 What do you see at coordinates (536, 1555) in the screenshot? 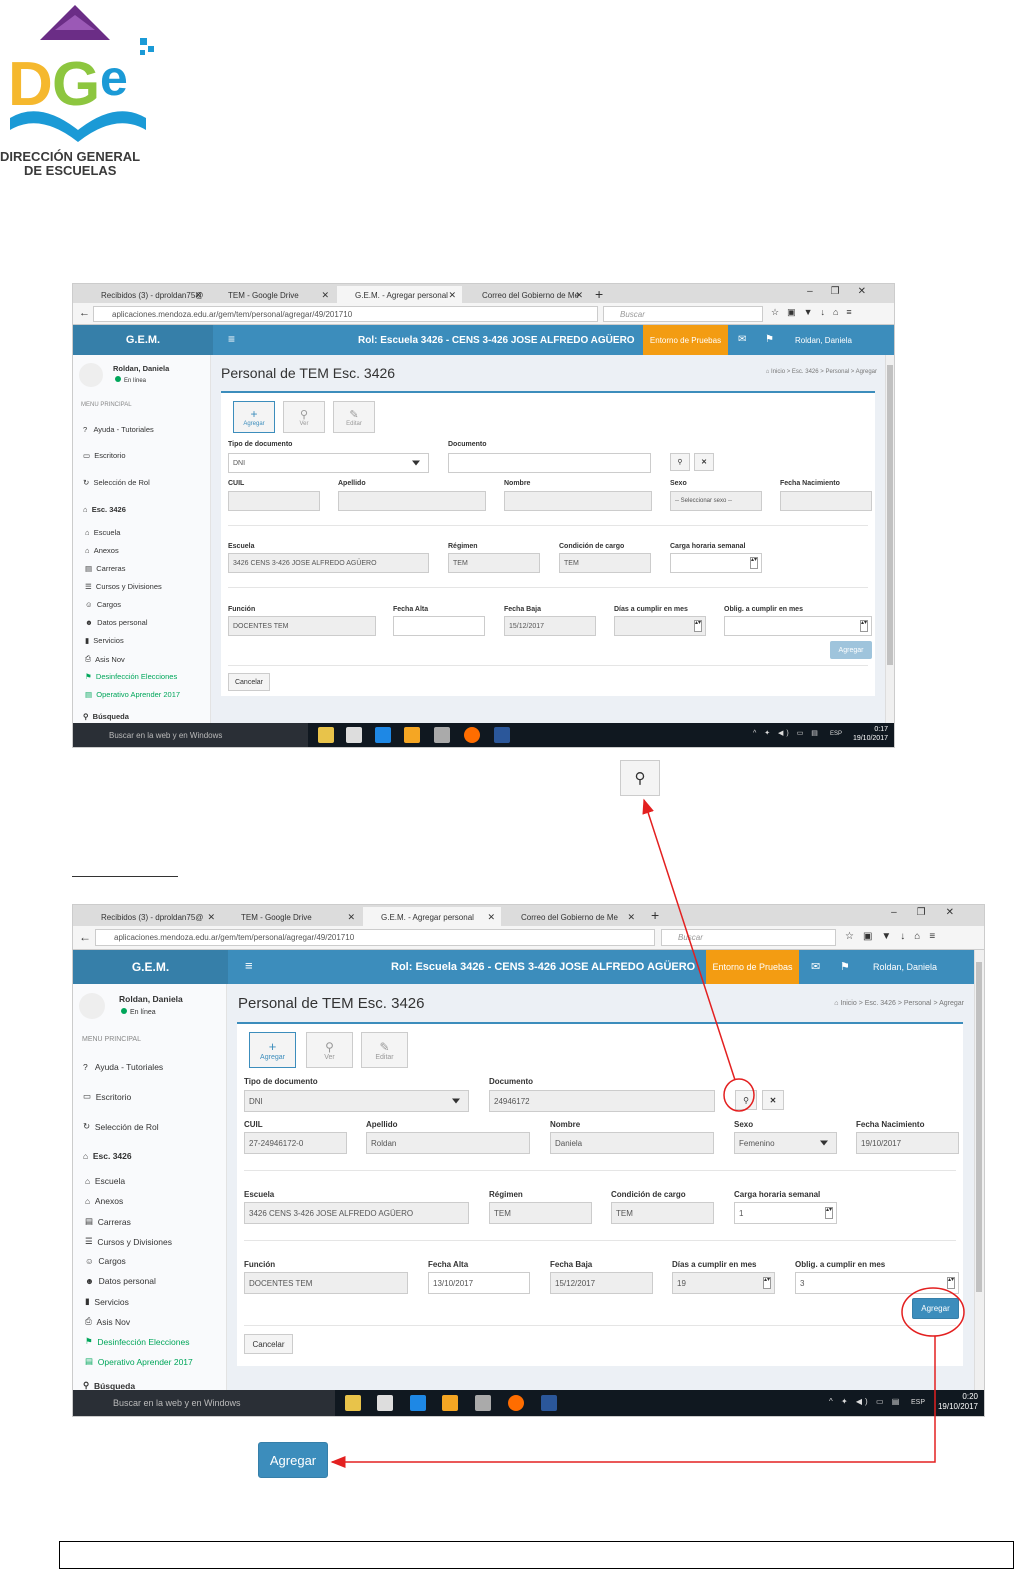
I see `bottom-frame` at bounding box center [536, 1555].